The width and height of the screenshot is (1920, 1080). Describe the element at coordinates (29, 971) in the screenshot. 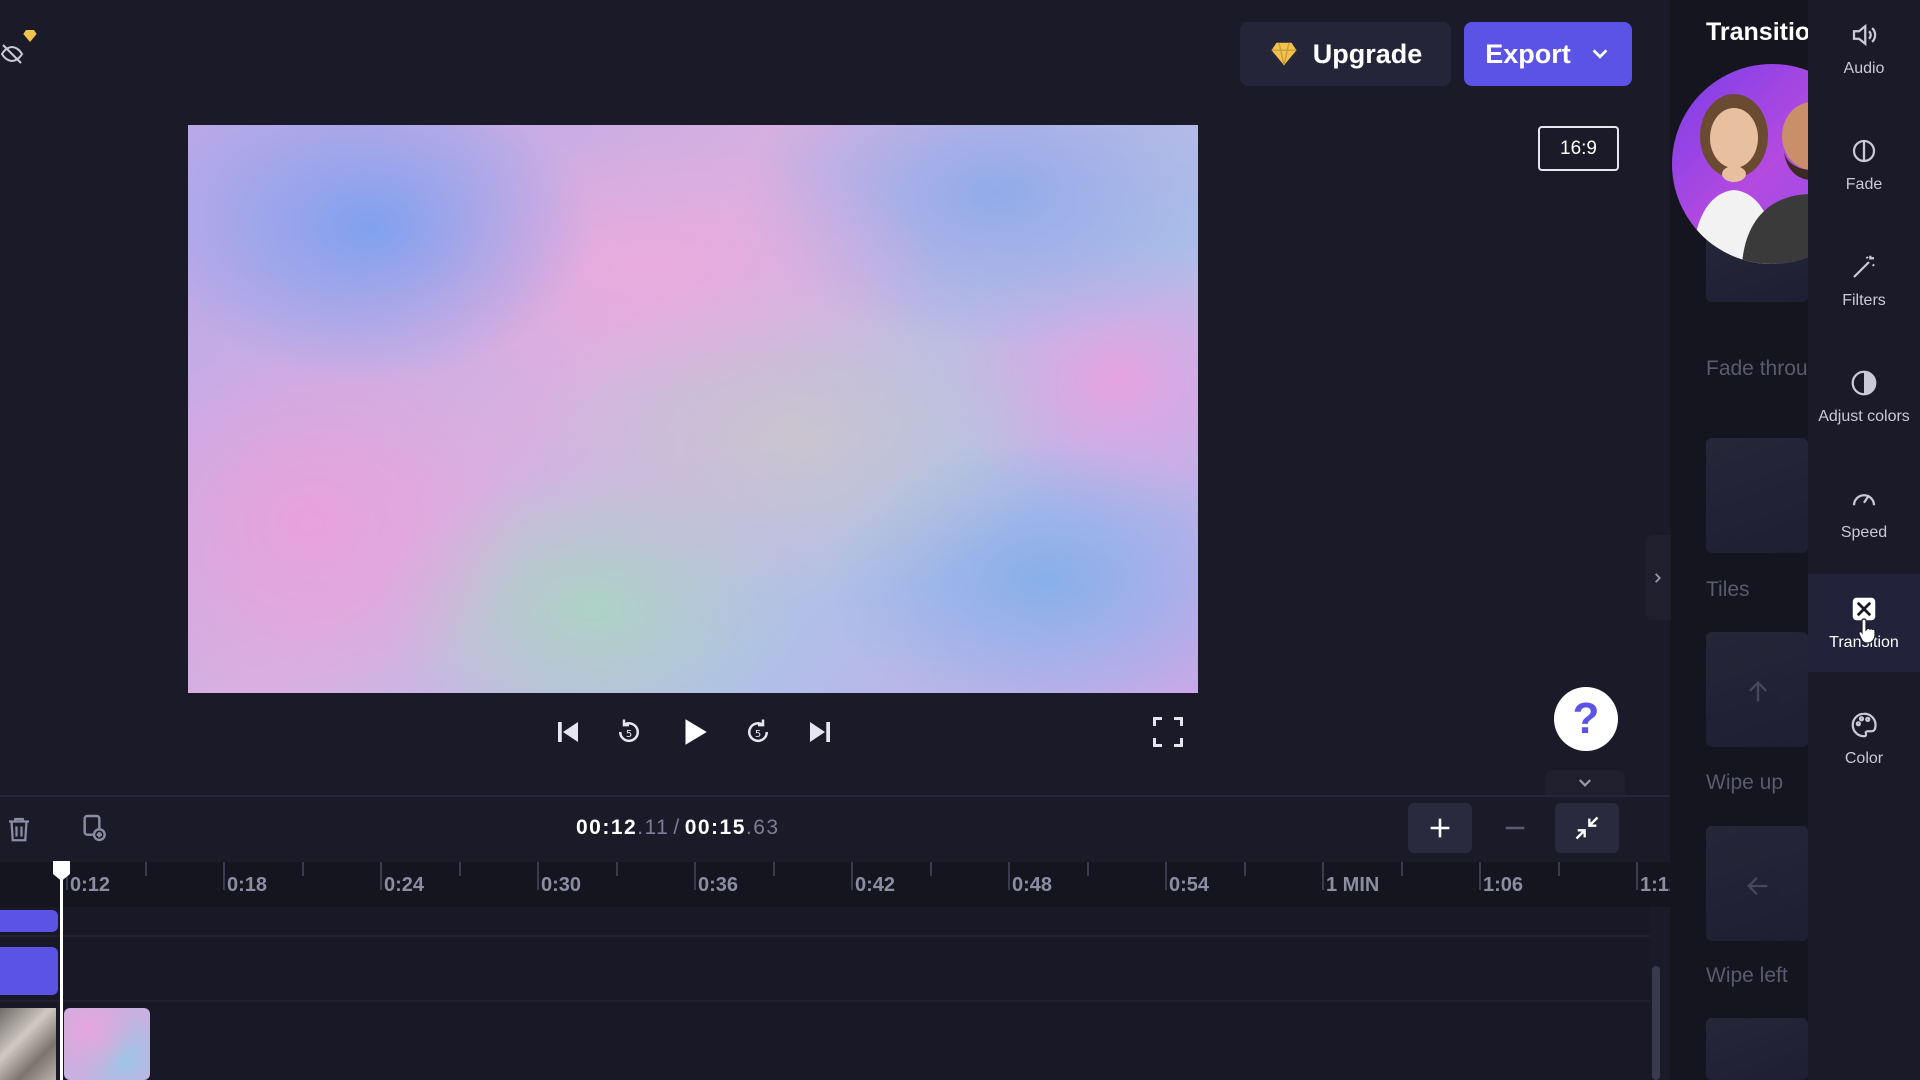

I see `timeline-clip-overlay` at that location.